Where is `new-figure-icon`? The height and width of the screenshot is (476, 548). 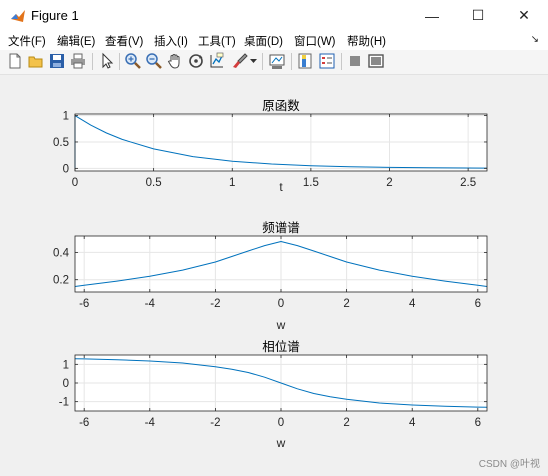 new-figure-icon is located at coordinates (15, 61).